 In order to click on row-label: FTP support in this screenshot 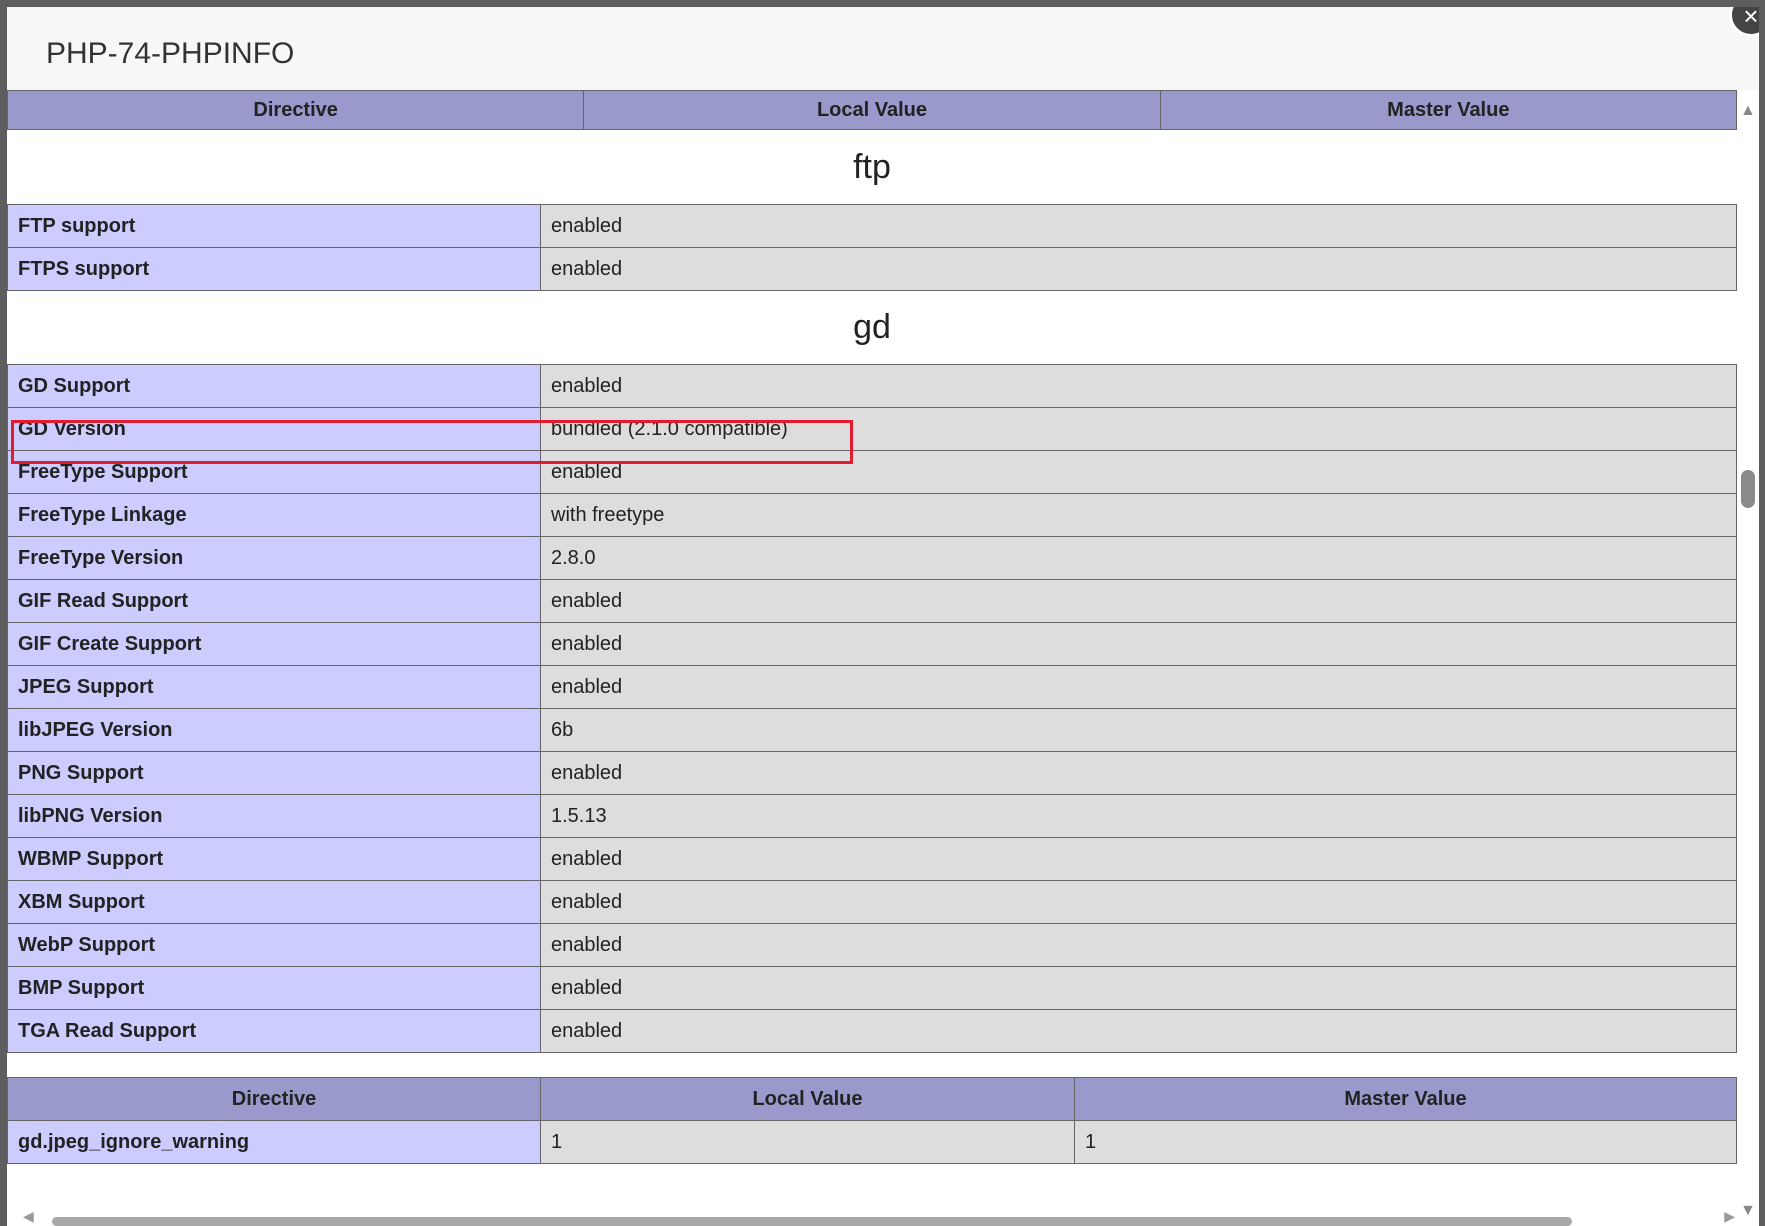, I will do `click(274, 226)`.